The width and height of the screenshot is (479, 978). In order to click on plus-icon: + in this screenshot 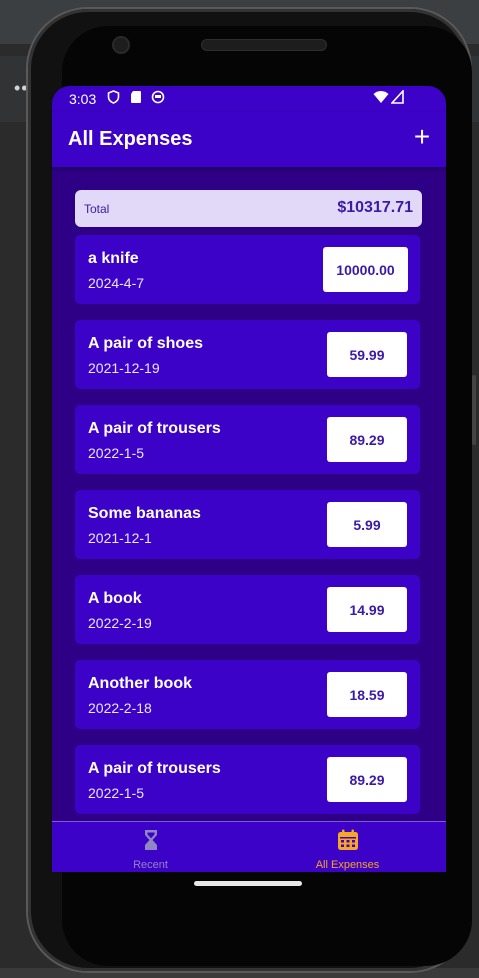, I will do `click(422, 136)`.